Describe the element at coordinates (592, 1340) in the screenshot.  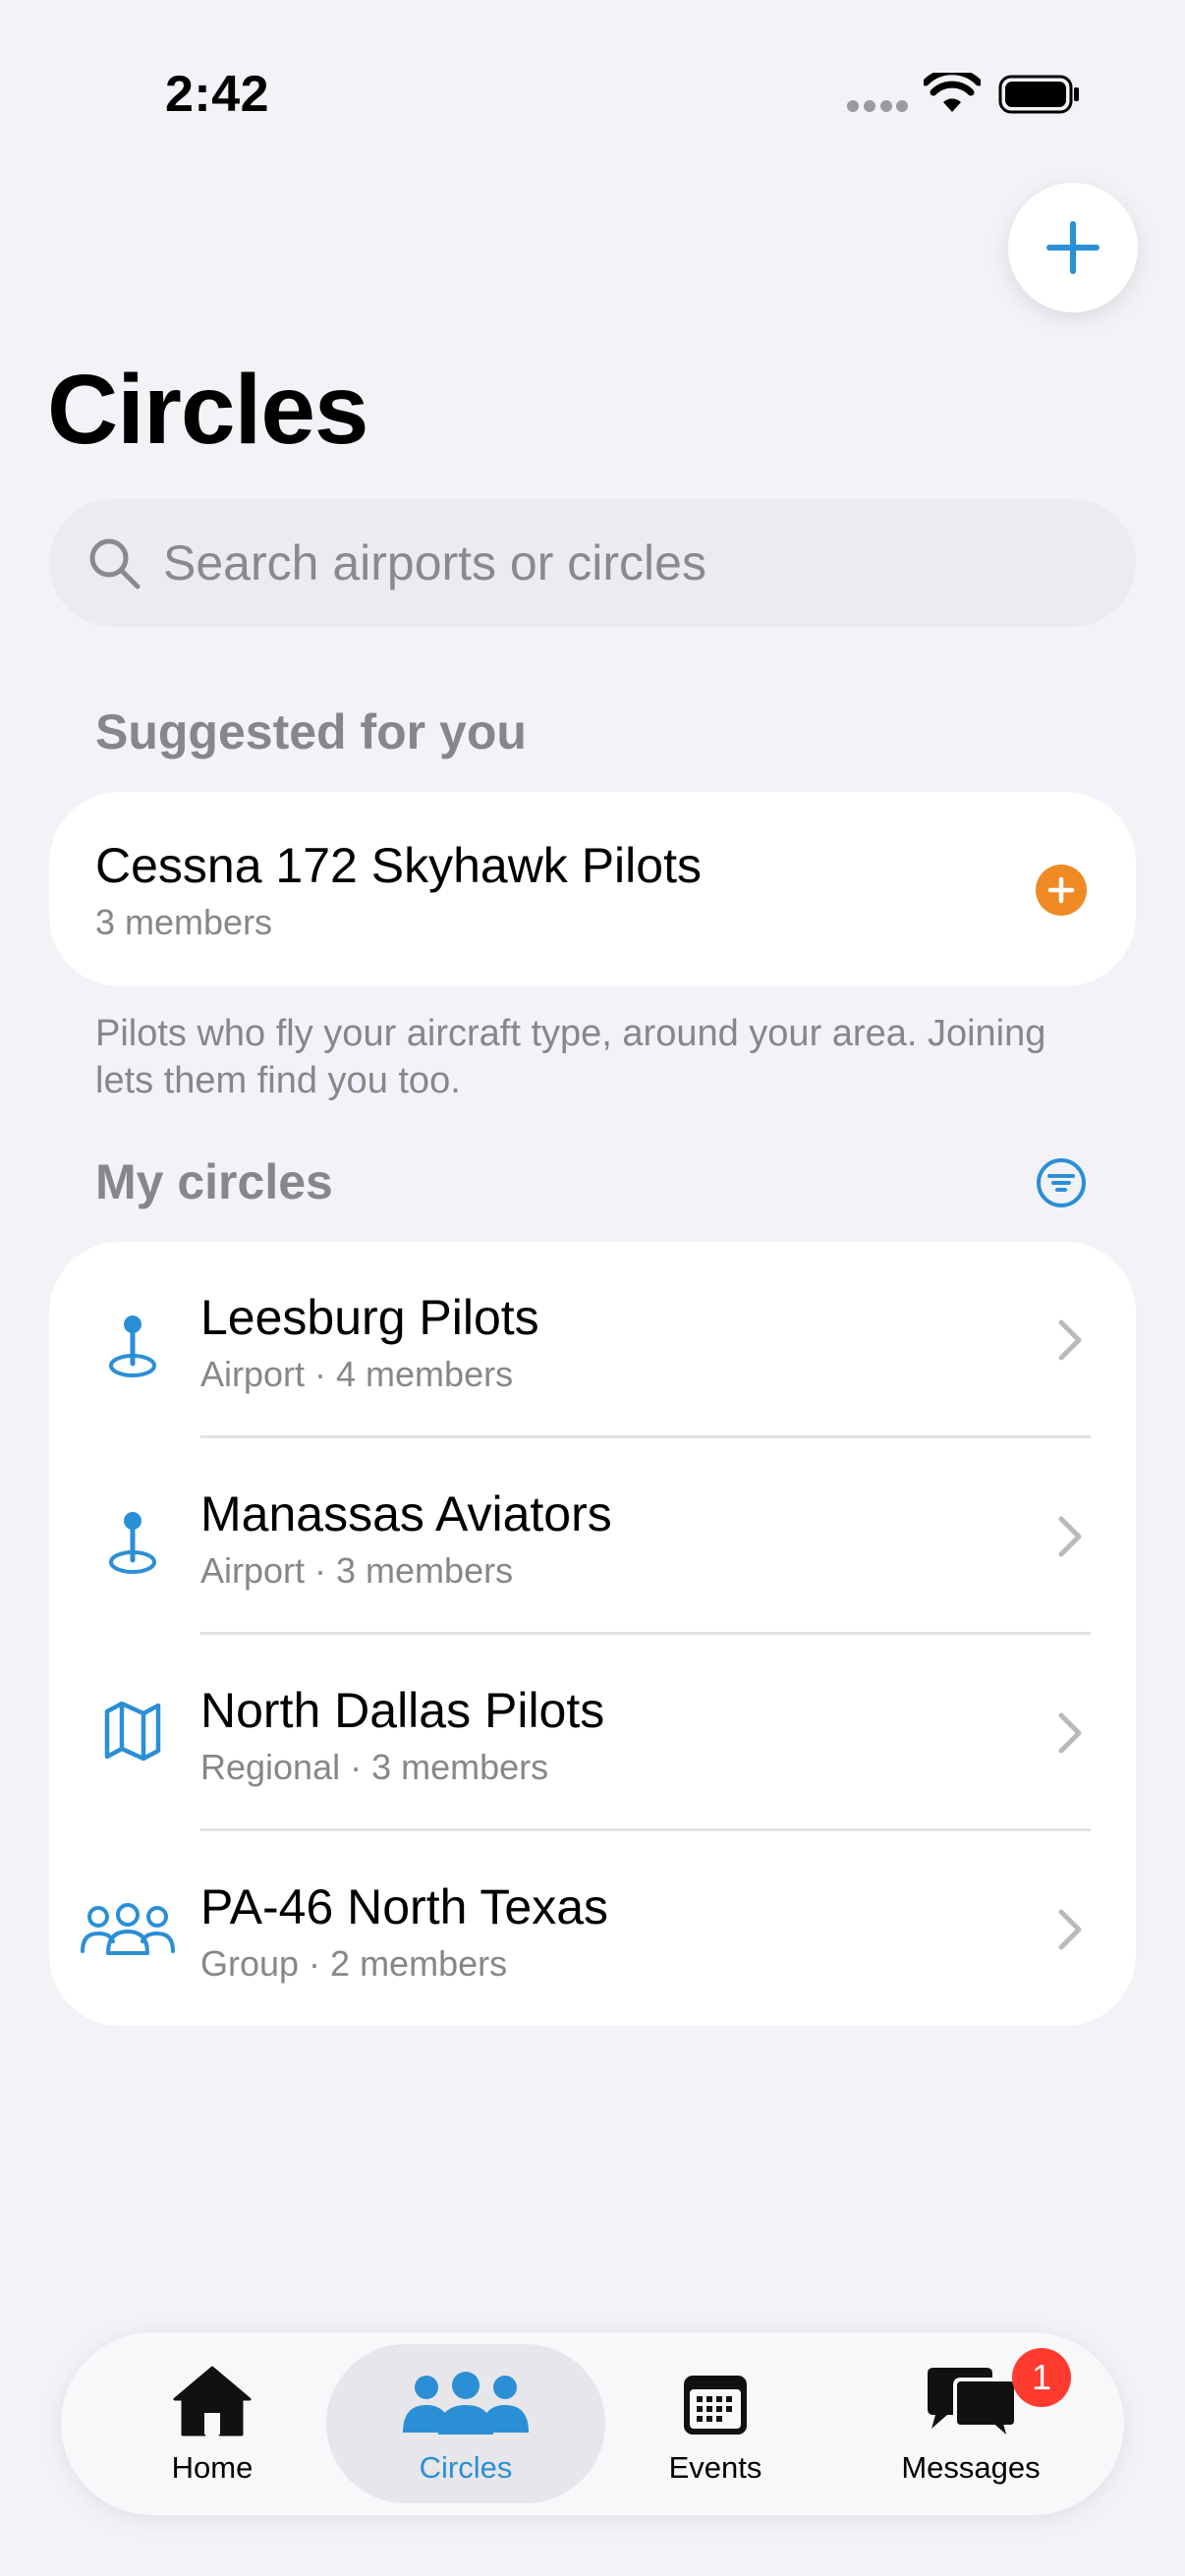
I see `circle-row-leesburg-pilots: Leesburg Pilots Airport · 4 members` at that location.